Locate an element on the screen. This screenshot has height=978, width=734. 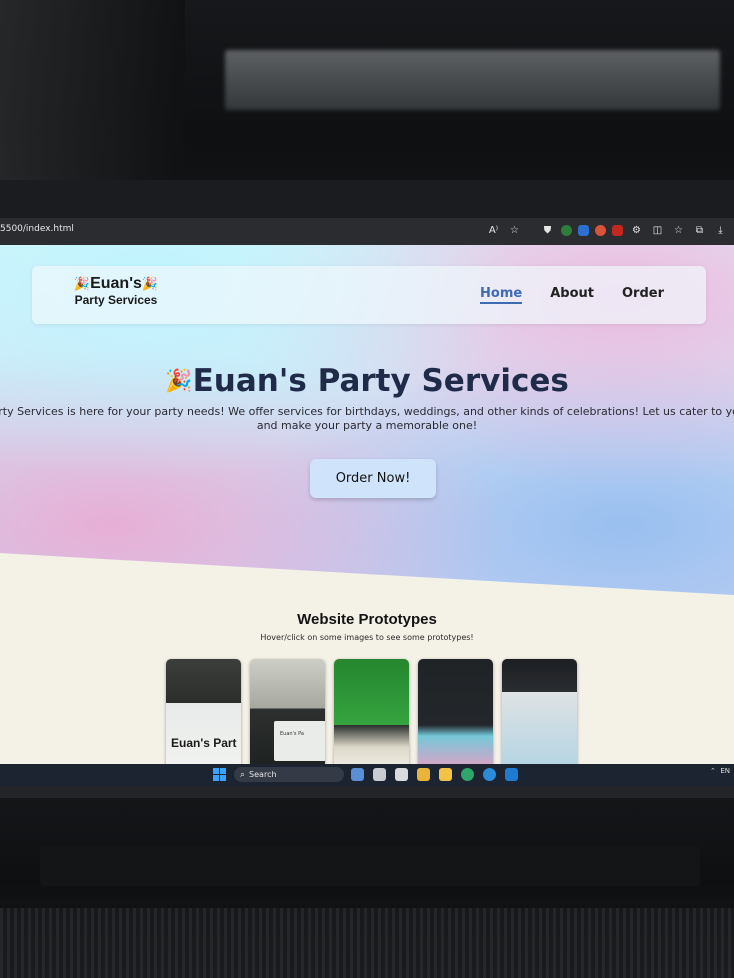
browser-toolbar: 5500/index.html A⁾ ☆ ⛊ ⚙ ◫ ☆ ⧉ ⤓ is located at coordinates (367, 232).